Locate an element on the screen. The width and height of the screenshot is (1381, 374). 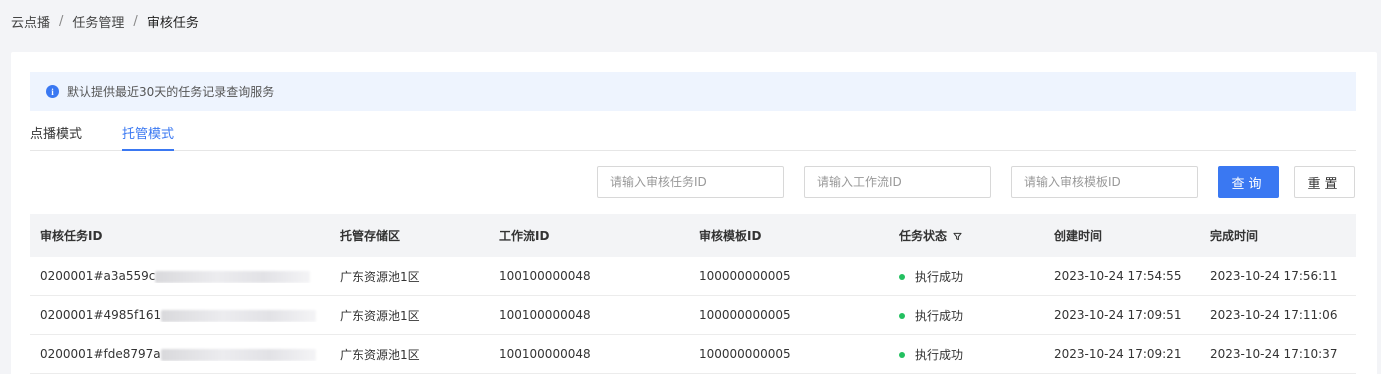
column-header-template-id: 审核模板ID is located at coordinates (730, 236).